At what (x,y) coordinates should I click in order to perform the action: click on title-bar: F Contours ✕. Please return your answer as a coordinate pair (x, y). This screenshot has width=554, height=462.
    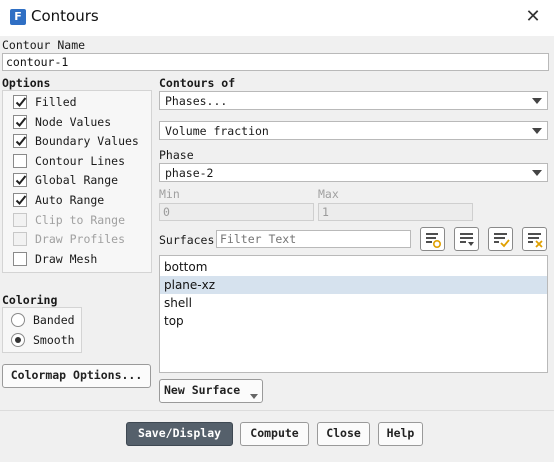
    Looking at the image, I should click on (277, 18).